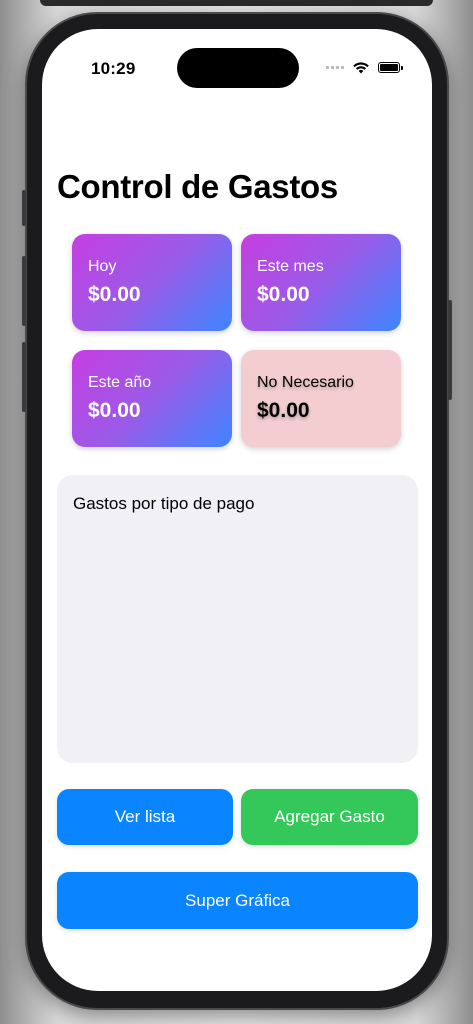 The image size is (473, 1024). I want to click on action-button, so click(24, 208).